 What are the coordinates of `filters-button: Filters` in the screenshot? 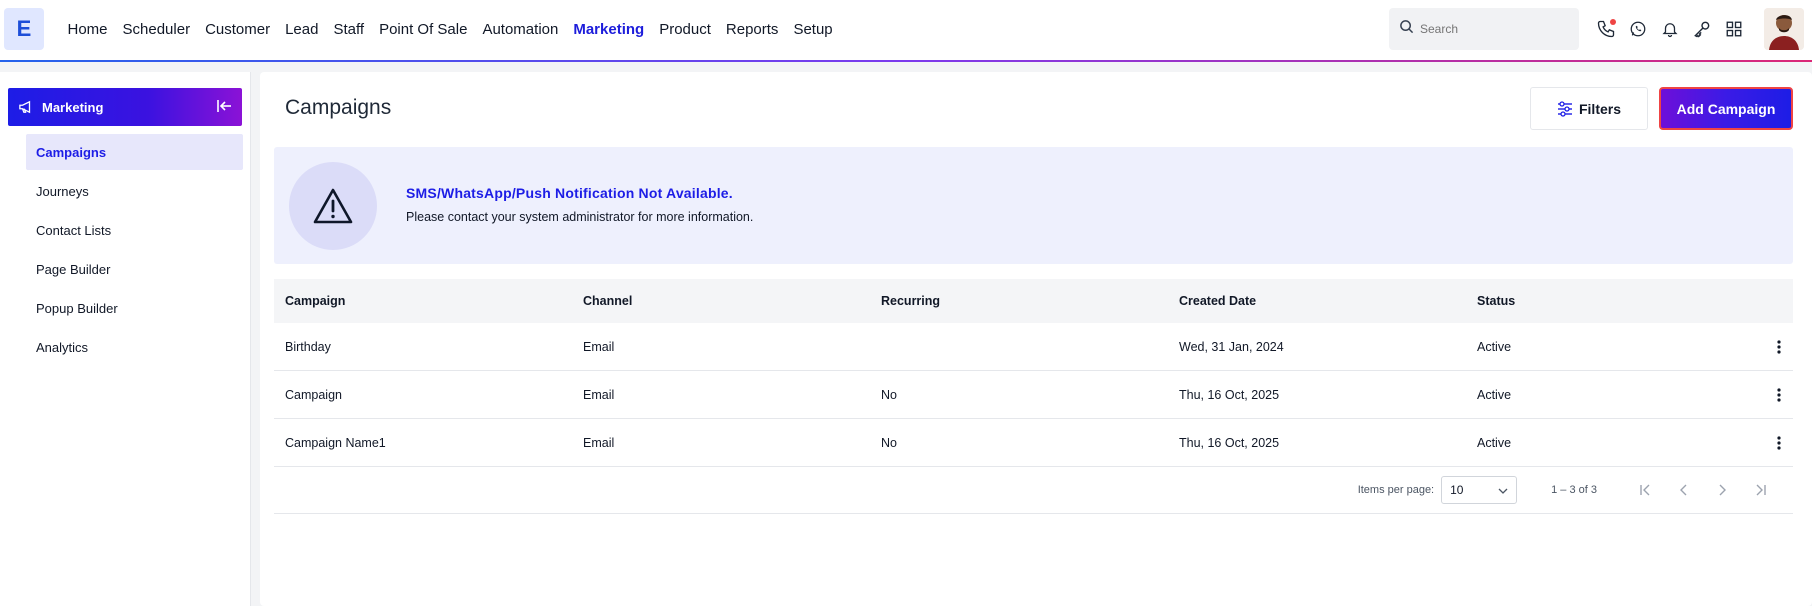 It's located at (1589, 108).